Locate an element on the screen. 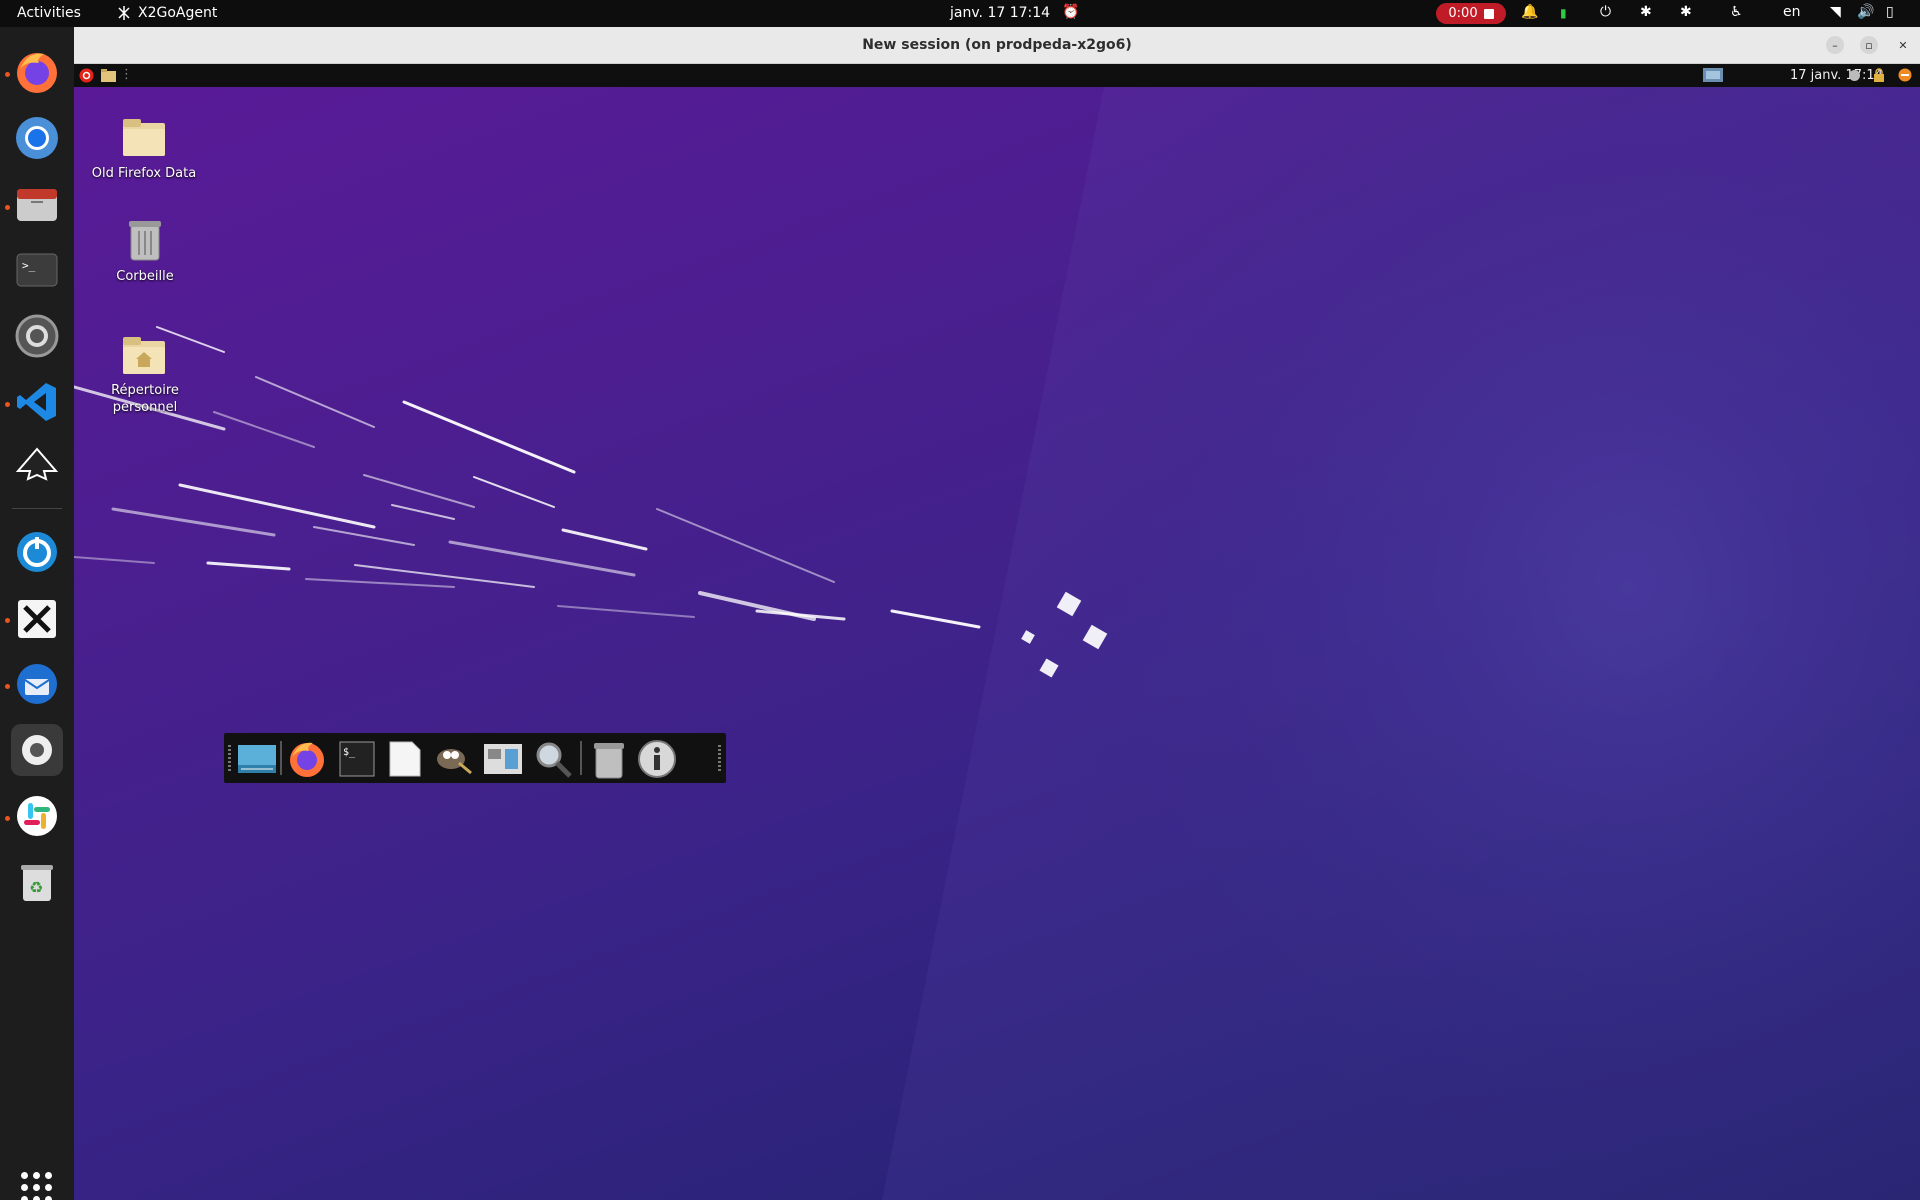 The height and width of the screenshot is (1200, 1920). window-titlebar: New session (on prodpeda-x2go6) – ▫ ✕ is located at coordinates (997, 45).